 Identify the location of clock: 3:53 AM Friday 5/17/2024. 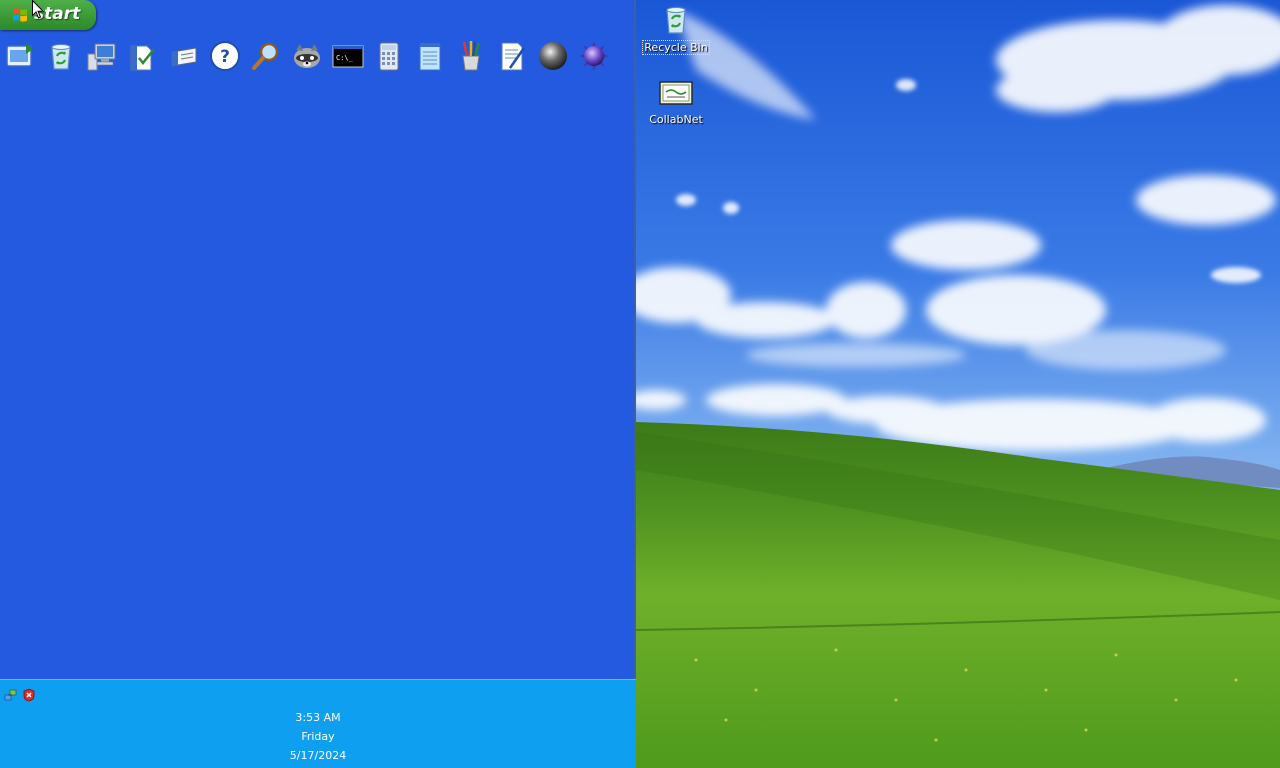
(318, 736).